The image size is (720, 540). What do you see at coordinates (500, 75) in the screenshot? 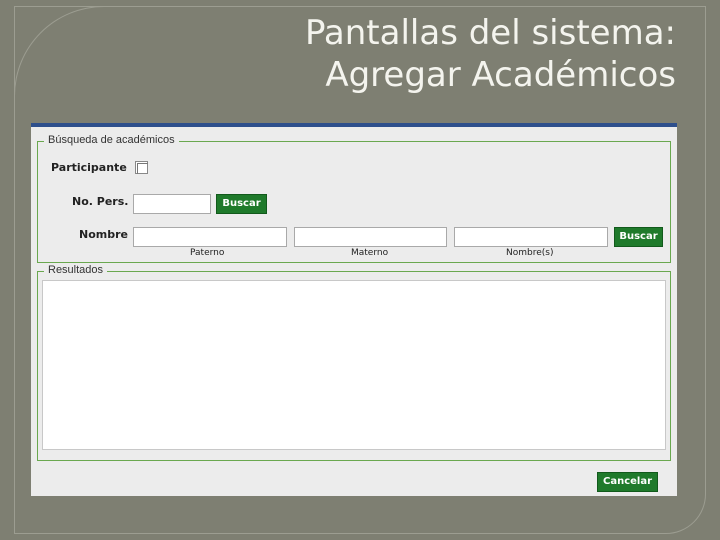
I see `slide-title-line-2: Agregar Académicos` at bounding box center [500, 75].